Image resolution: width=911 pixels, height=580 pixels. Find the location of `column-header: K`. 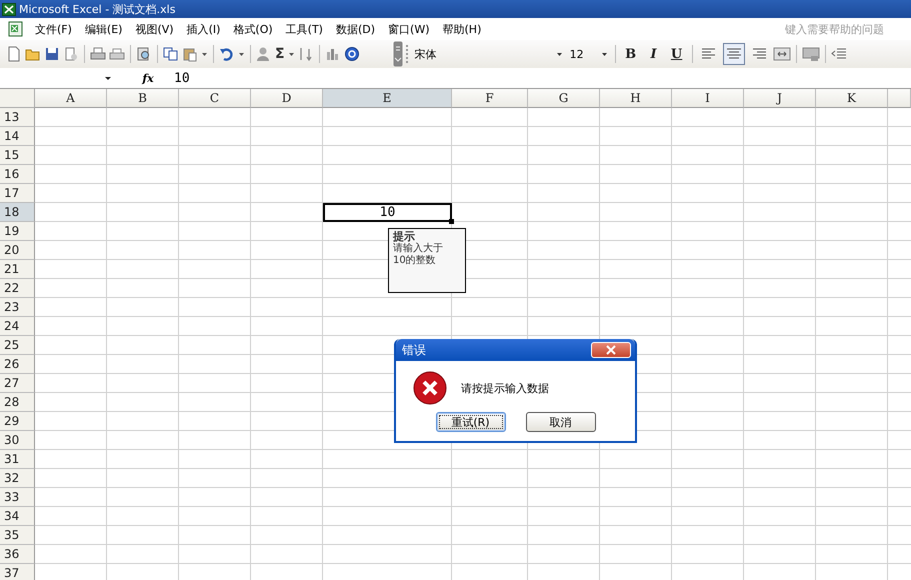

column-header: K is located at coordinates (852, 98).